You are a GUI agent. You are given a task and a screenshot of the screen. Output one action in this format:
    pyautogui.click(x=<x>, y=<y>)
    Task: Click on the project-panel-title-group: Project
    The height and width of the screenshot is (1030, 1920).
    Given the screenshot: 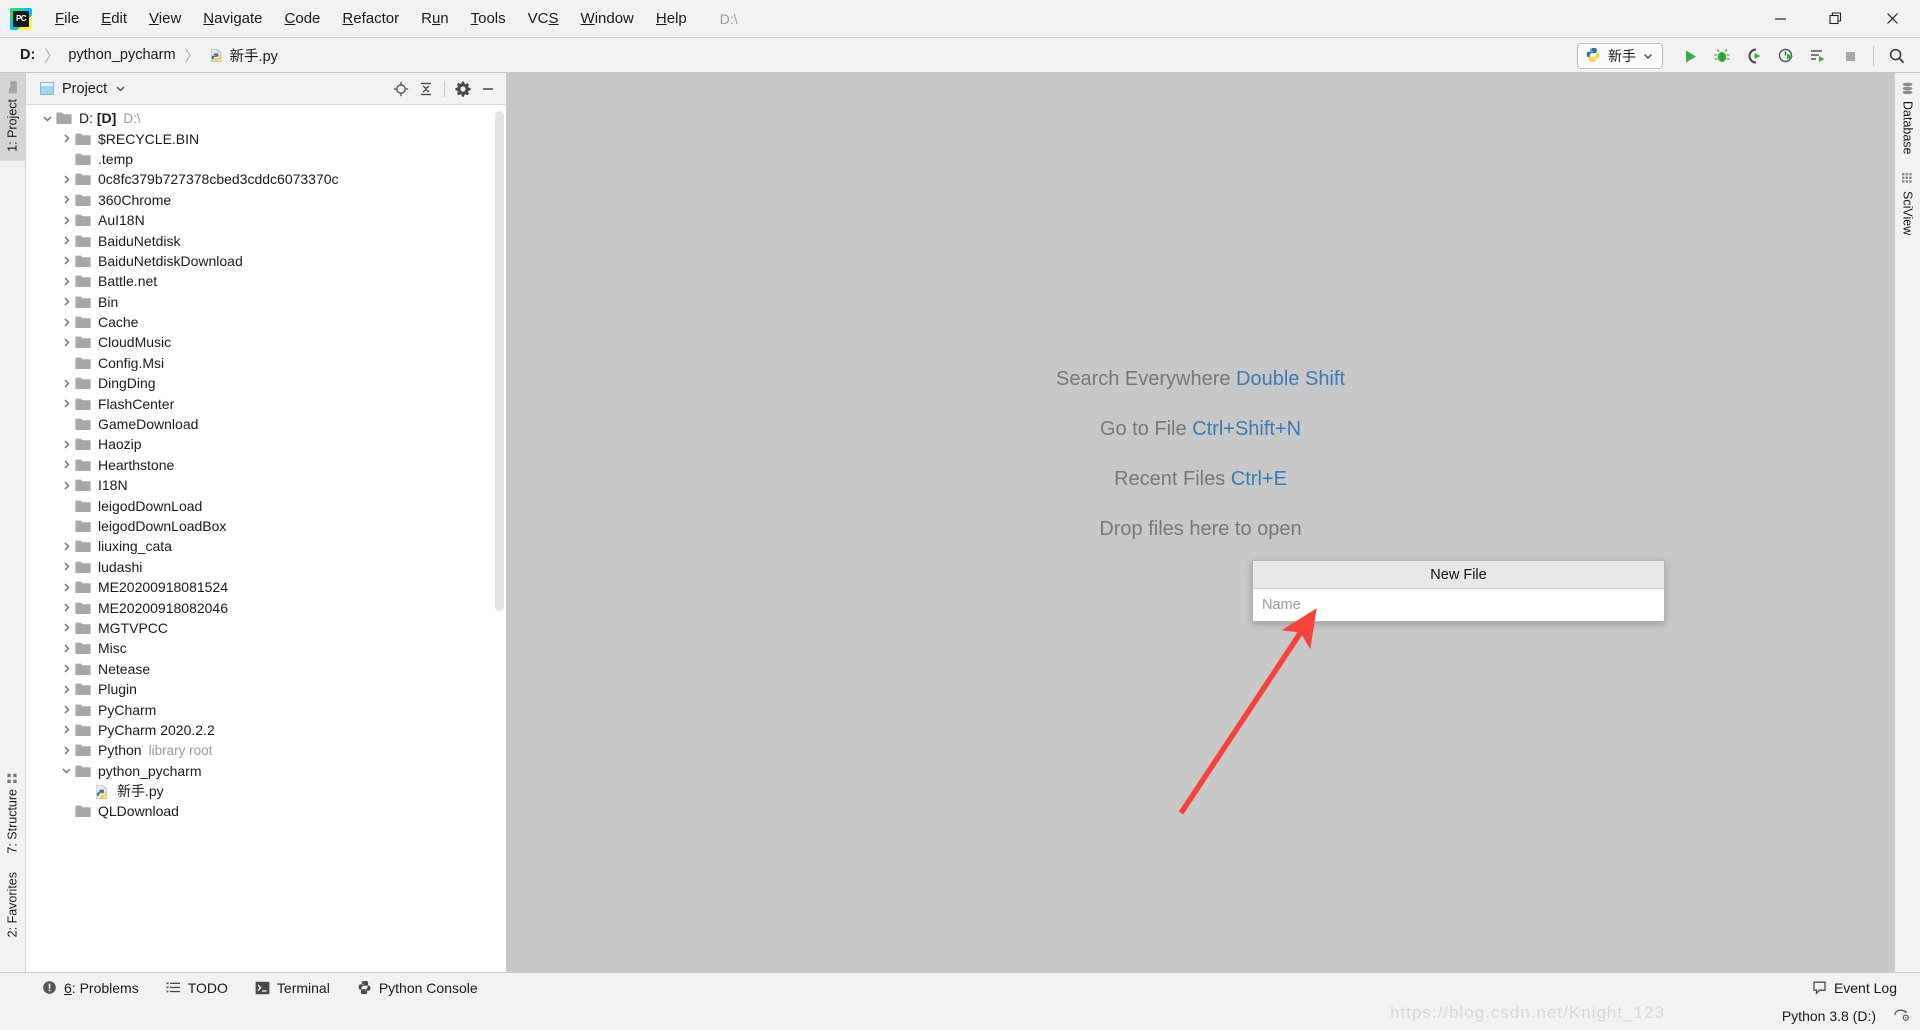 What is the action you would take?
    pyautogui.click(x=83, y=89)
    